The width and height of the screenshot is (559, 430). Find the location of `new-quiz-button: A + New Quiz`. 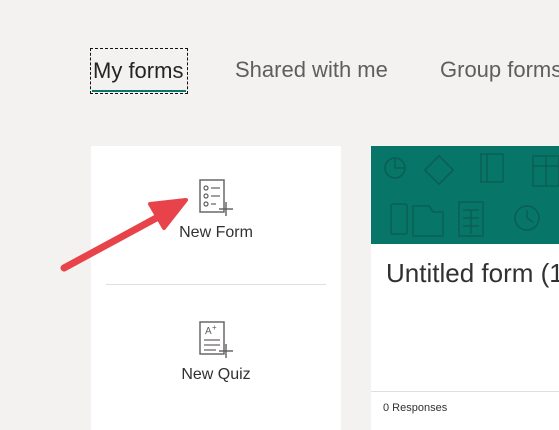

new-quiz-button: A + New Quiz is located at coordinates (216, 374).